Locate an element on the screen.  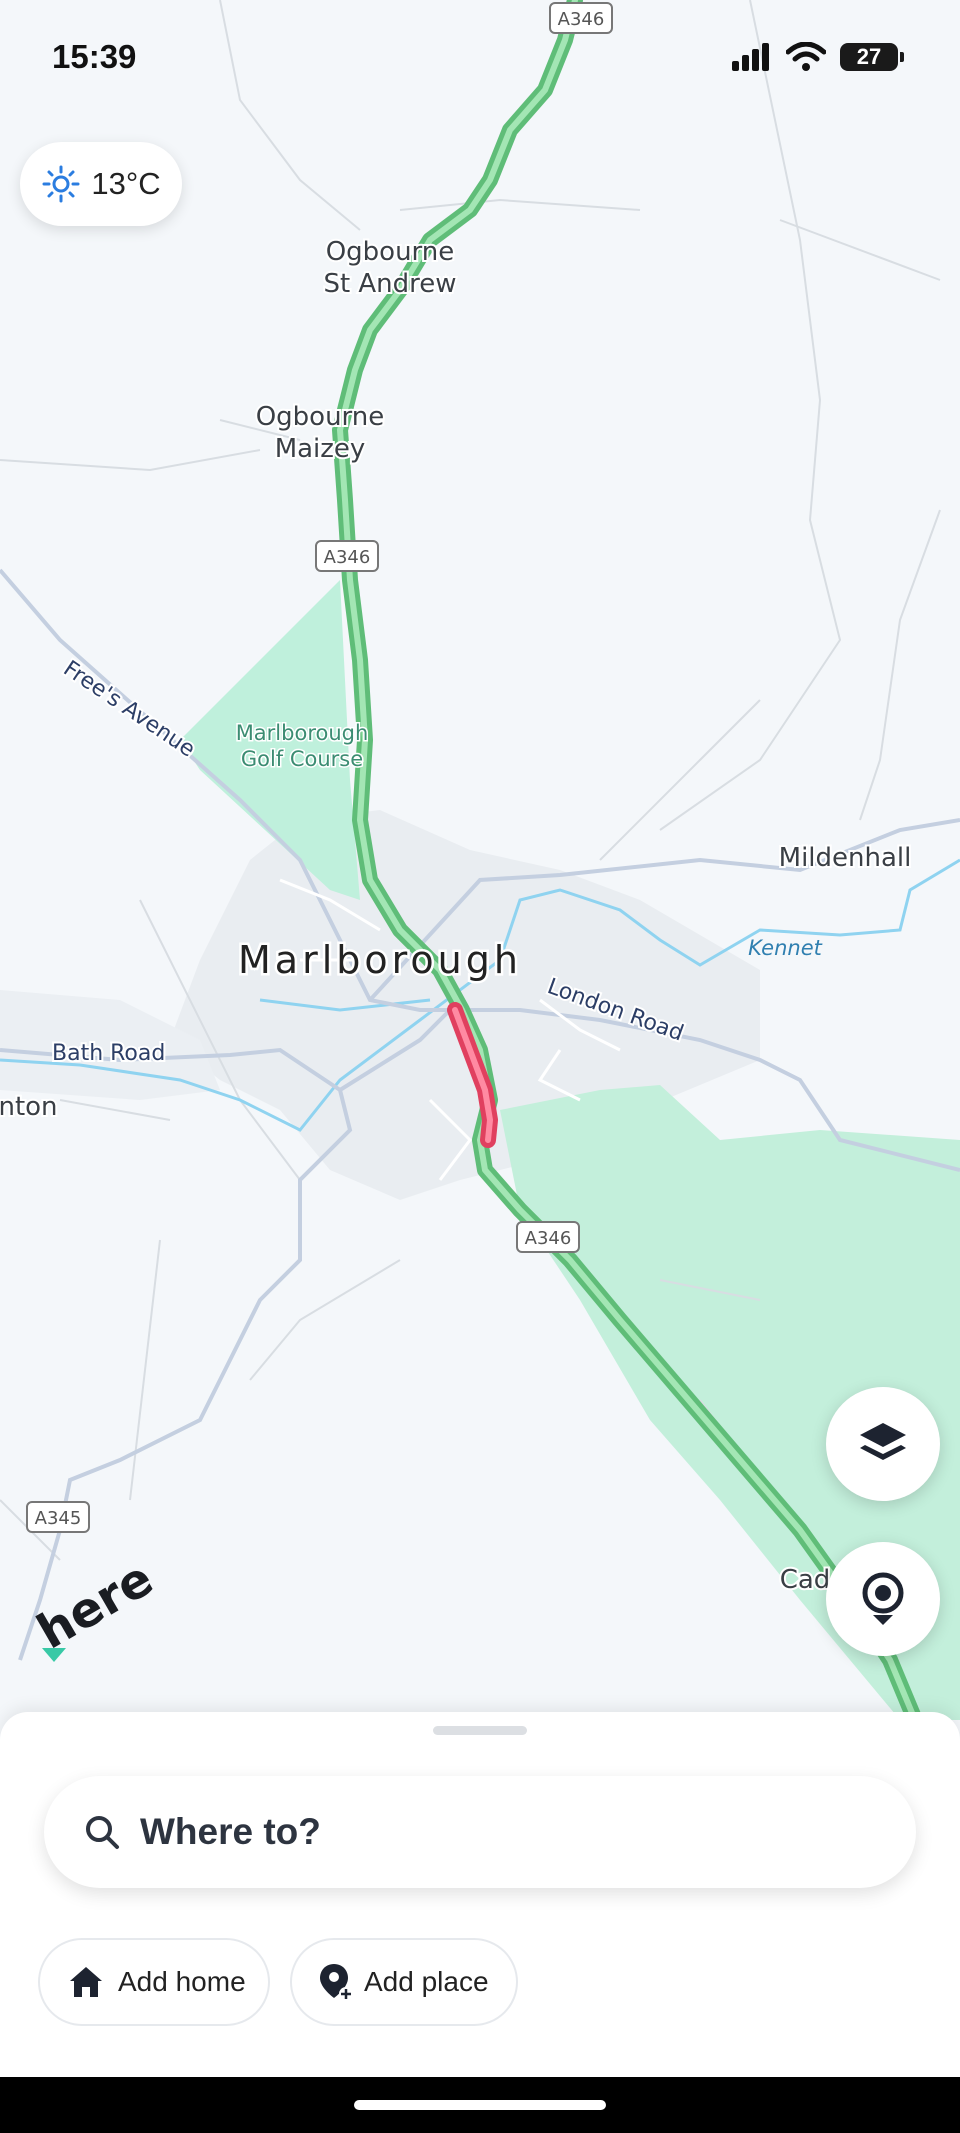
golf-course-label: Golf Course is located at coordinates (302, 759).